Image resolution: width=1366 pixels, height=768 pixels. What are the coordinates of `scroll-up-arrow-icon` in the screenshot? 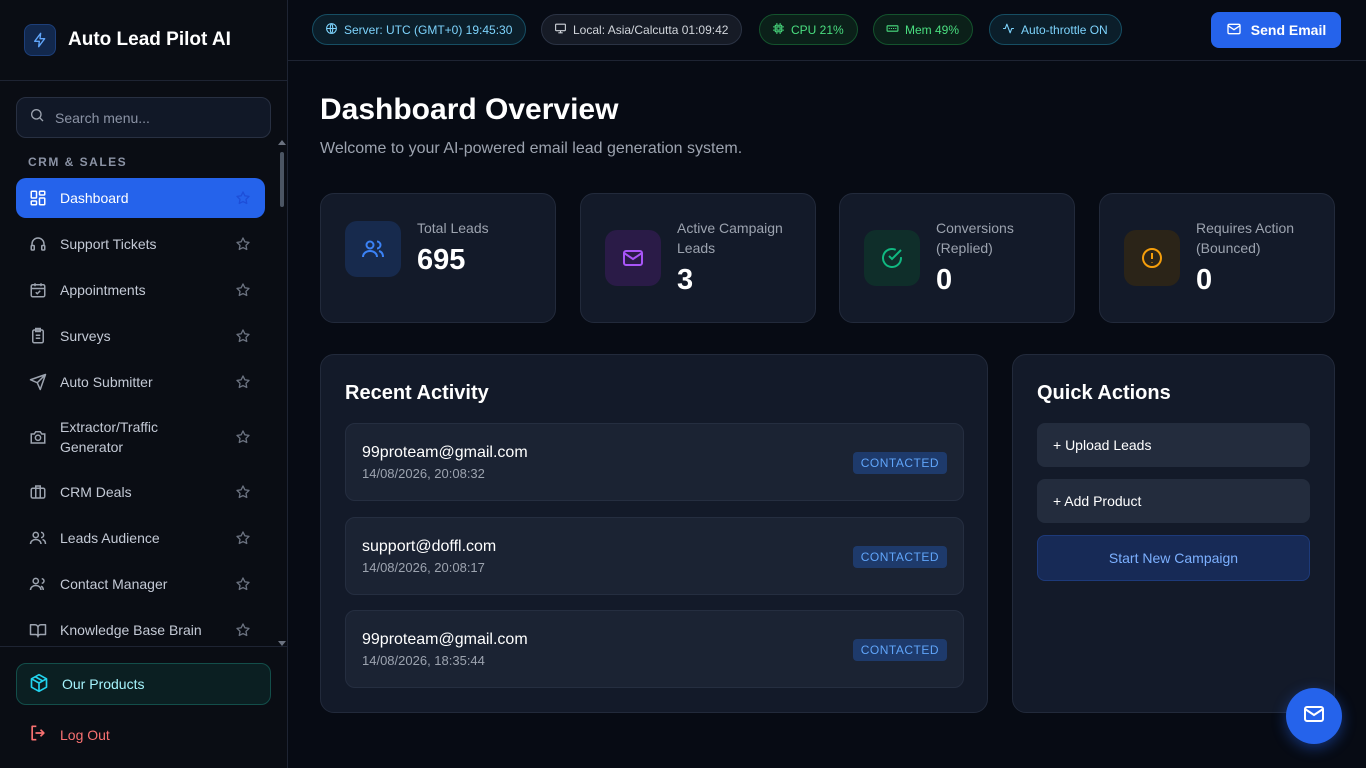 It's located at (282, 142).